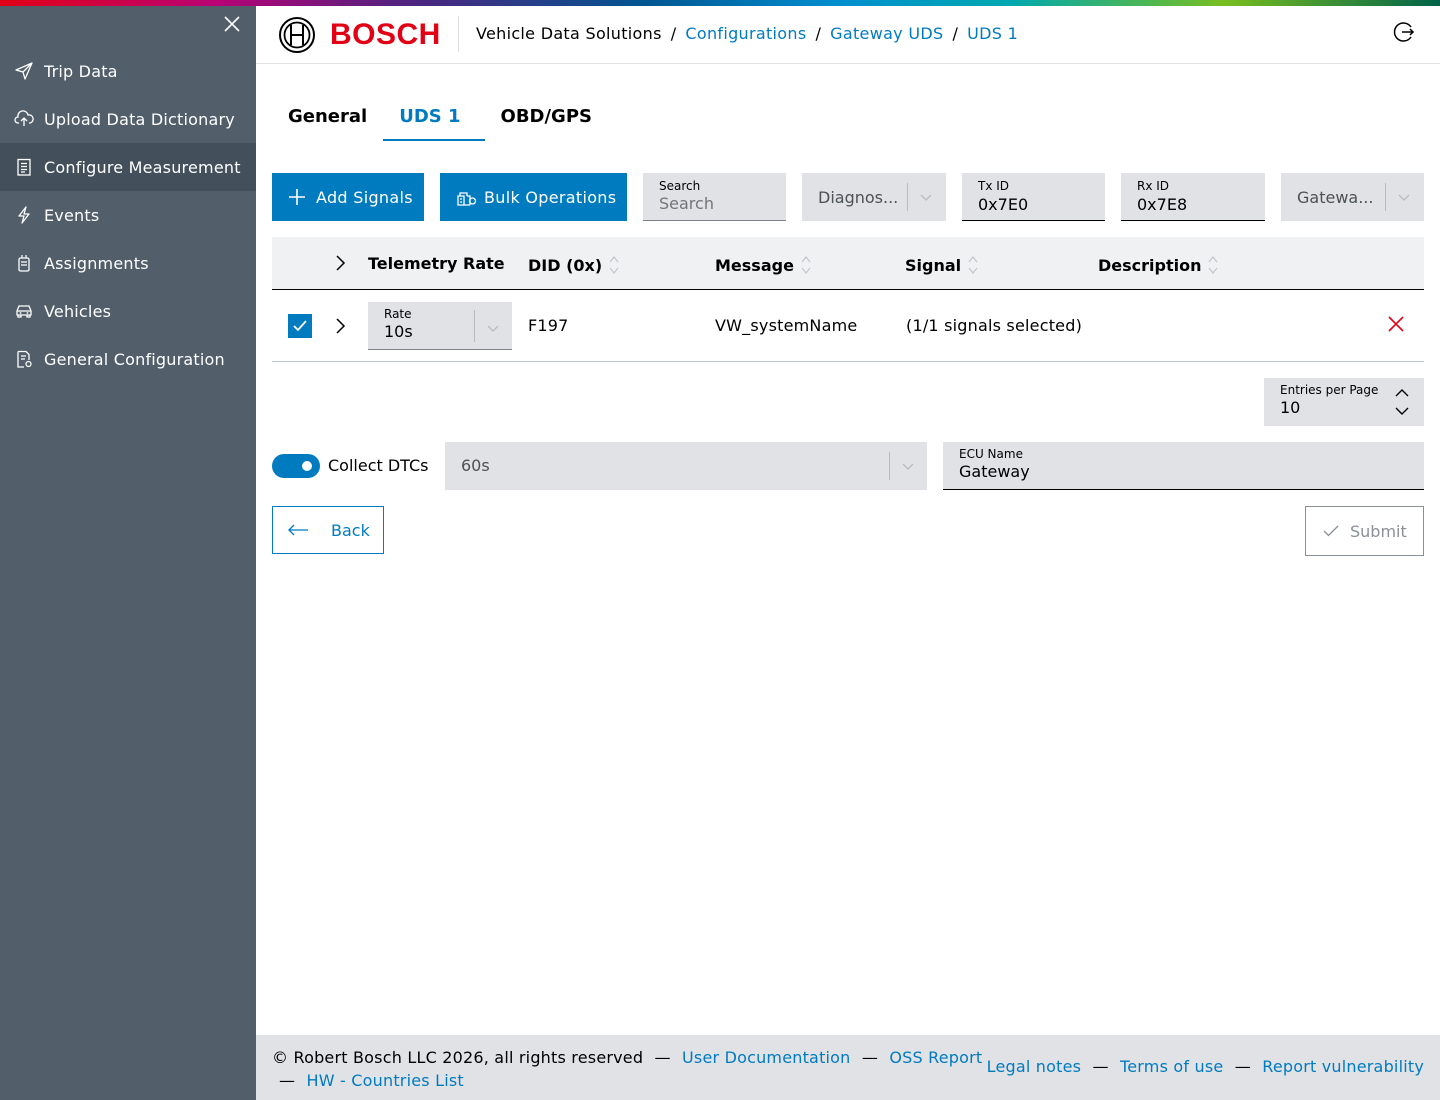 Image resolution: width=1440 pixels, height=1100 pixels. Describe the element at coordinates (81, 71) in the screenshot. I see `sidebar-item-label: Trip Data` at that location.